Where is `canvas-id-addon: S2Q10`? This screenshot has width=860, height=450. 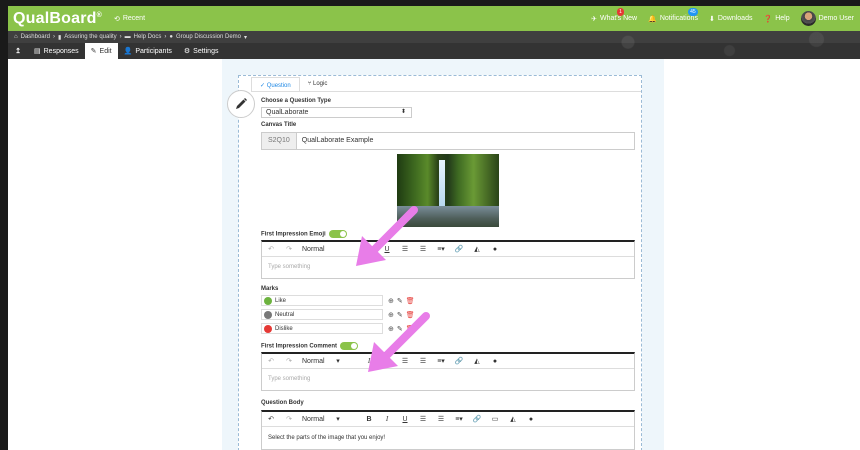
canvas-id-addon: S2Q10 is located at coordinates (279, 141).